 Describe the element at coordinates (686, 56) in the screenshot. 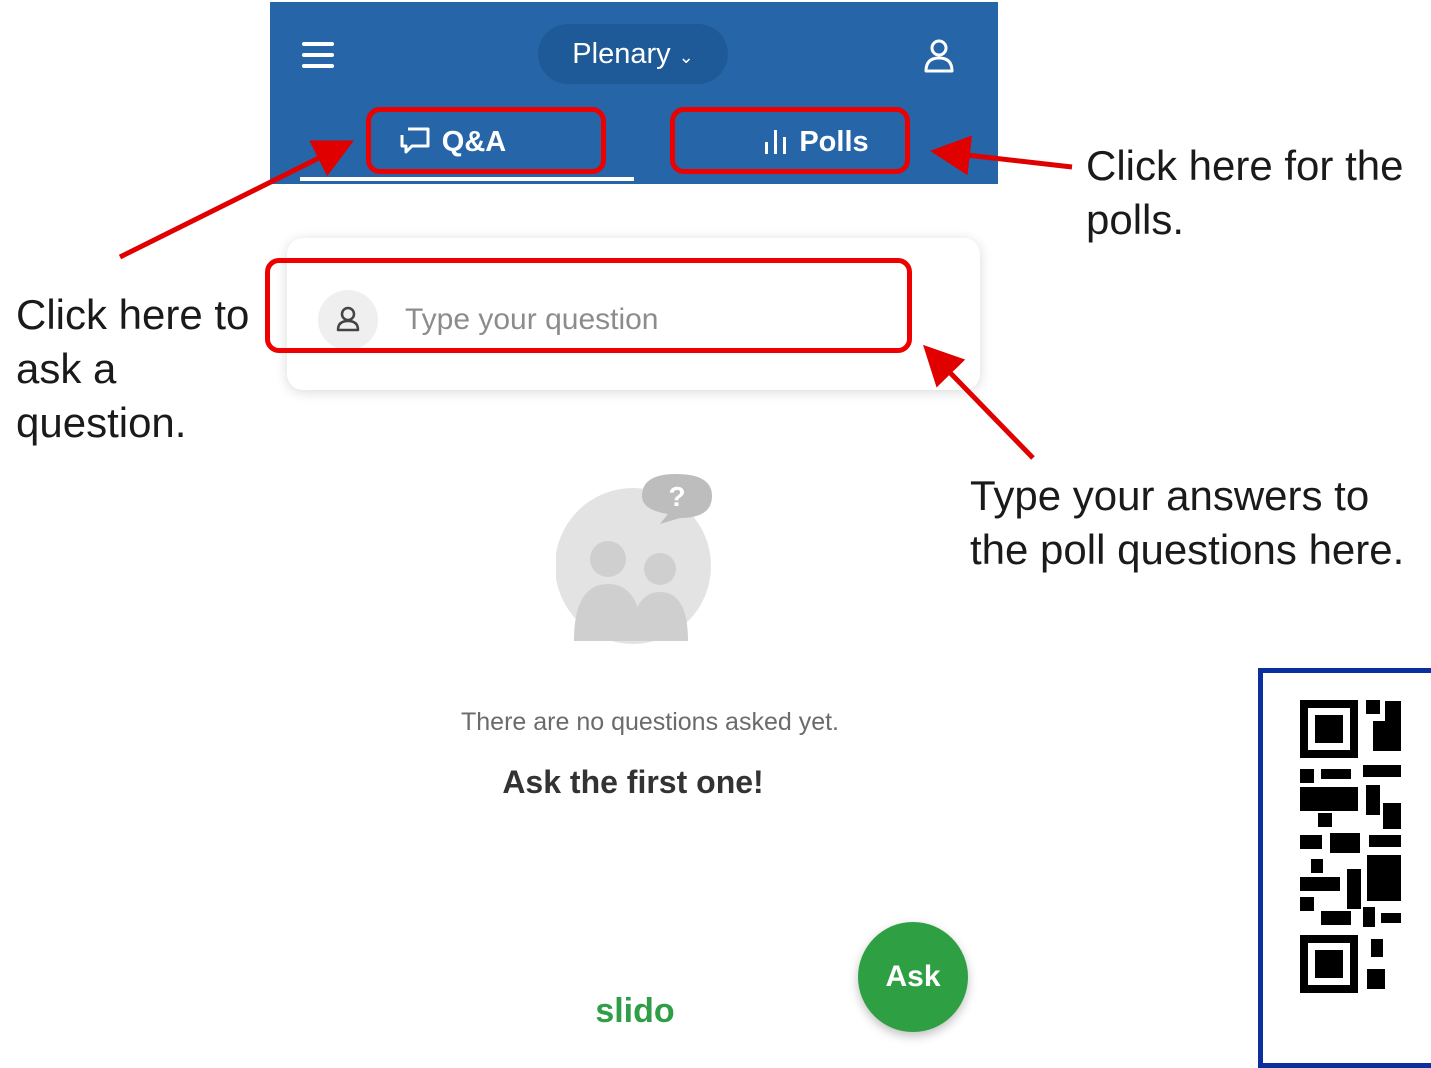

I see `chevron-down-icon: ⌄` at that location.